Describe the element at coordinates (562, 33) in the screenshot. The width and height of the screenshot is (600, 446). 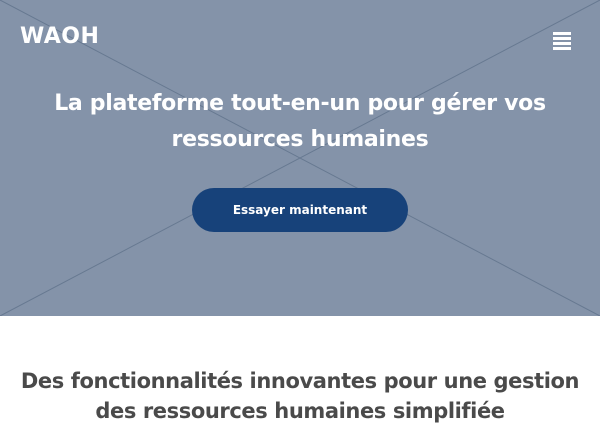
I see `hamburger-menu-icon` at that location.